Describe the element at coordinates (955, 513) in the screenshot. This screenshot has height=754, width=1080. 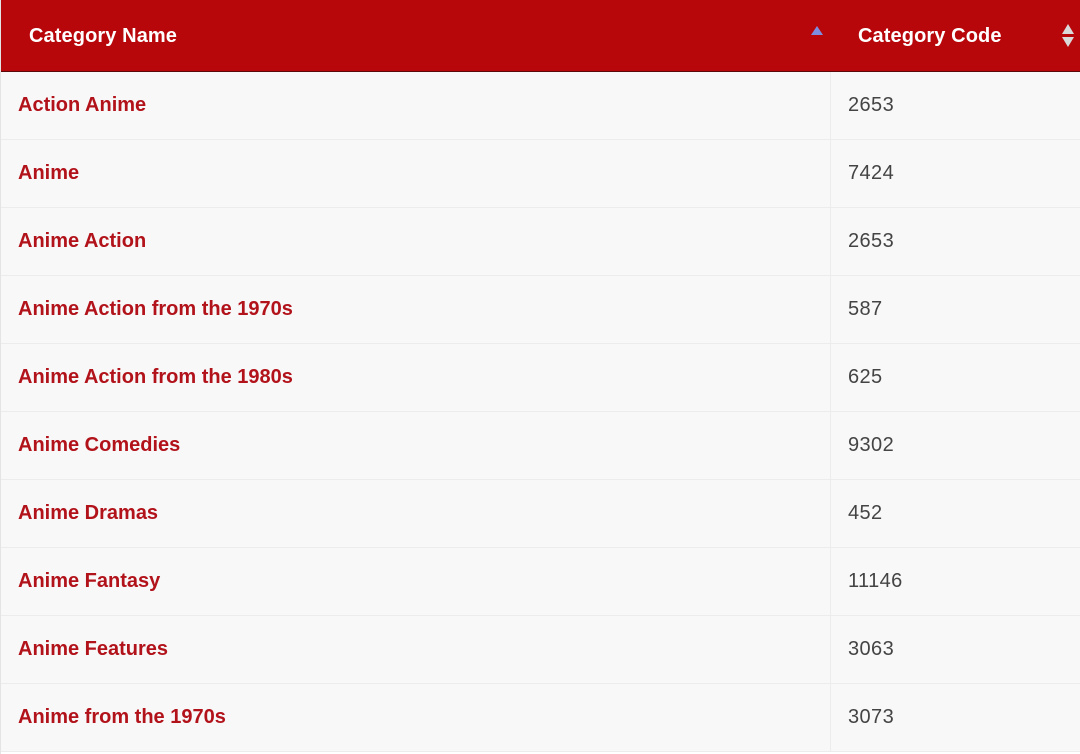
I see `category-code-cell: 452` at that location.